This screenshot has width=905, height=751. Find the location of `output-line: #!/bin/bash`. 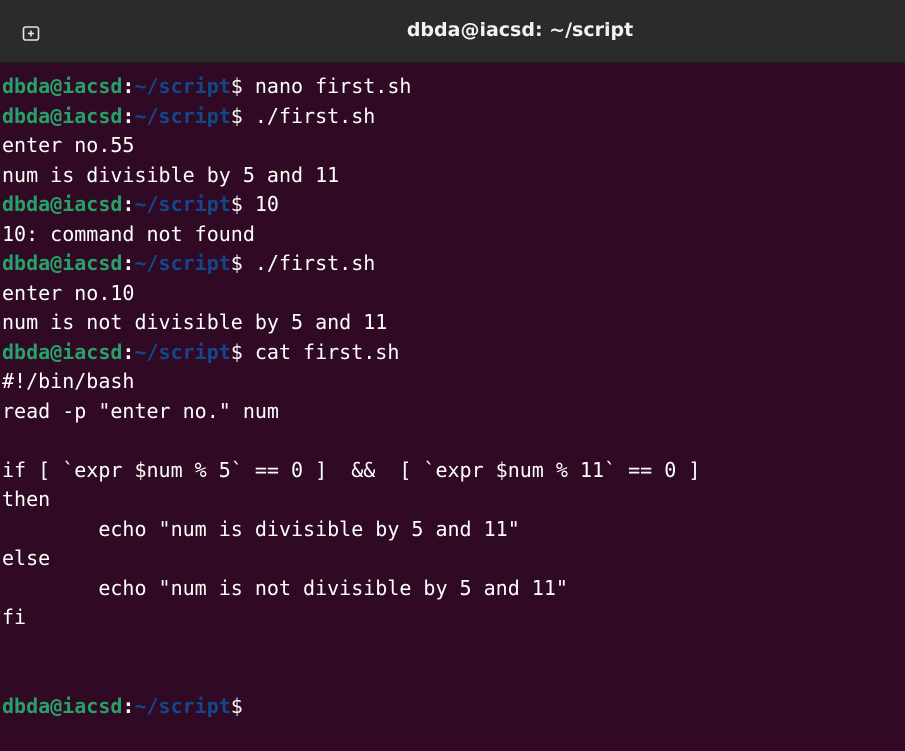

output-line: #!/bin/bash is located at coordinates (453, 382).